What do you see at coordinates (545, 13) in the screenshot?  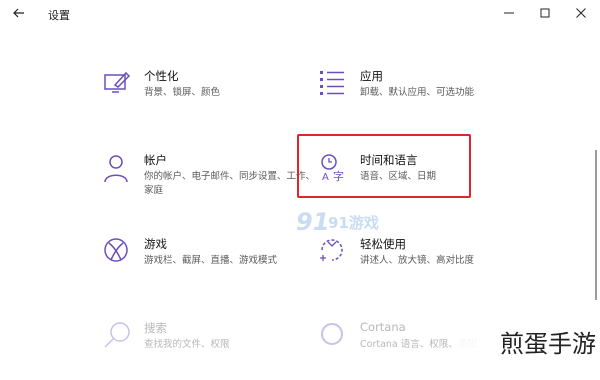 I see `maximize-icon` at bounding box center [545, 13].